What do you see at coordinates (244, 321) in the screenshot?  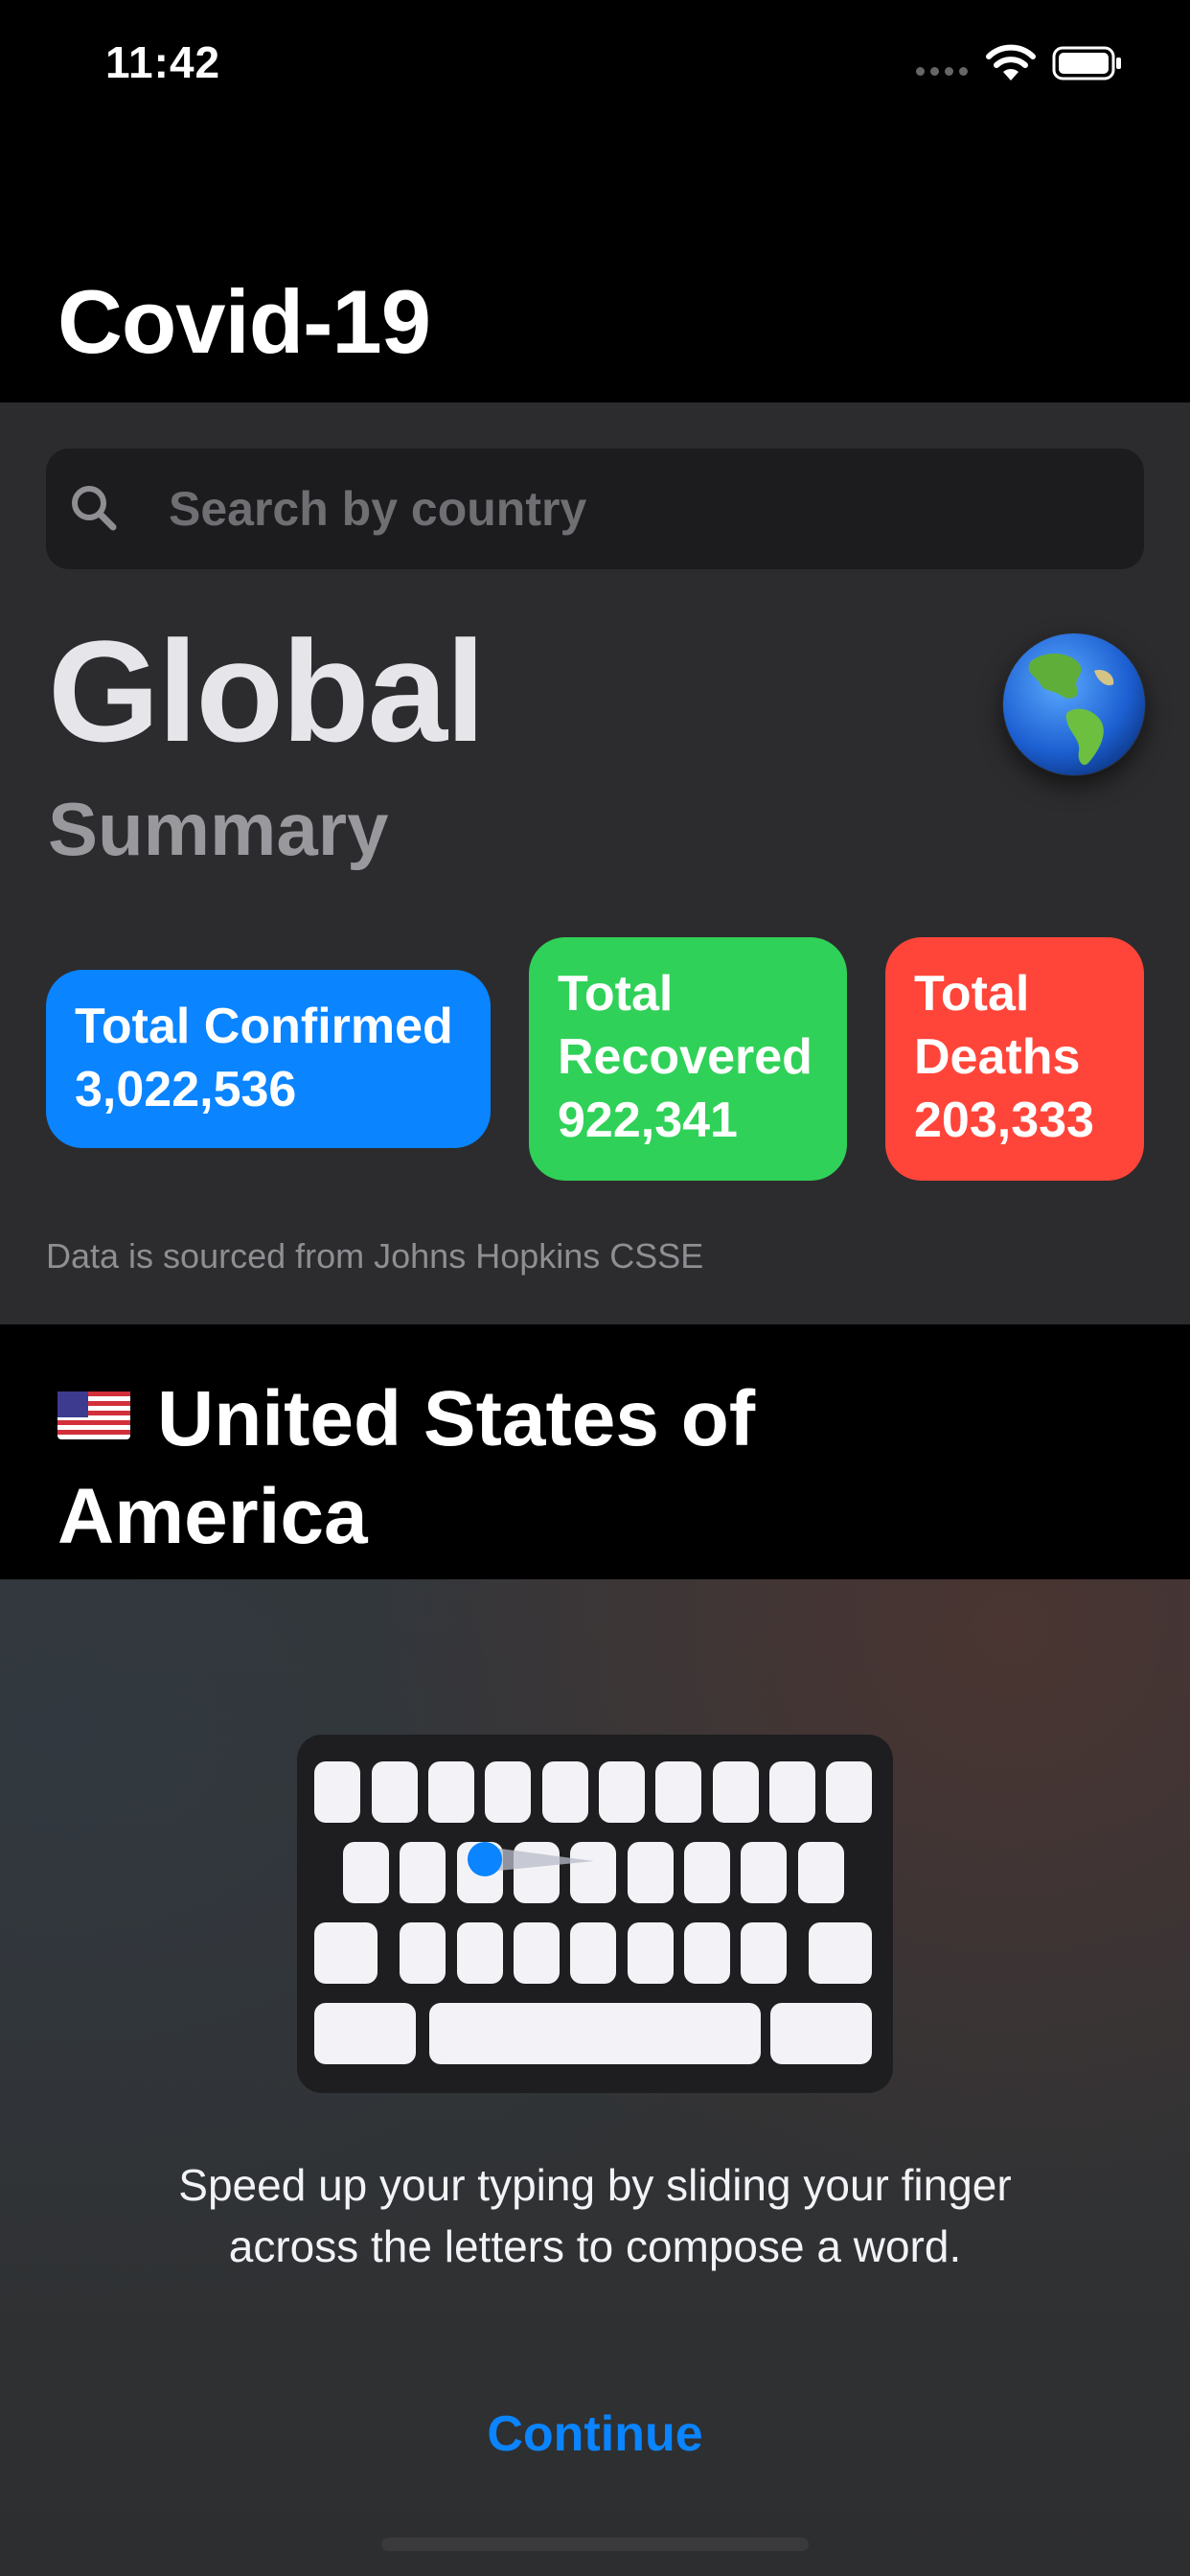 I see `page-title: Covid-19` at bounding box center [244, 321].